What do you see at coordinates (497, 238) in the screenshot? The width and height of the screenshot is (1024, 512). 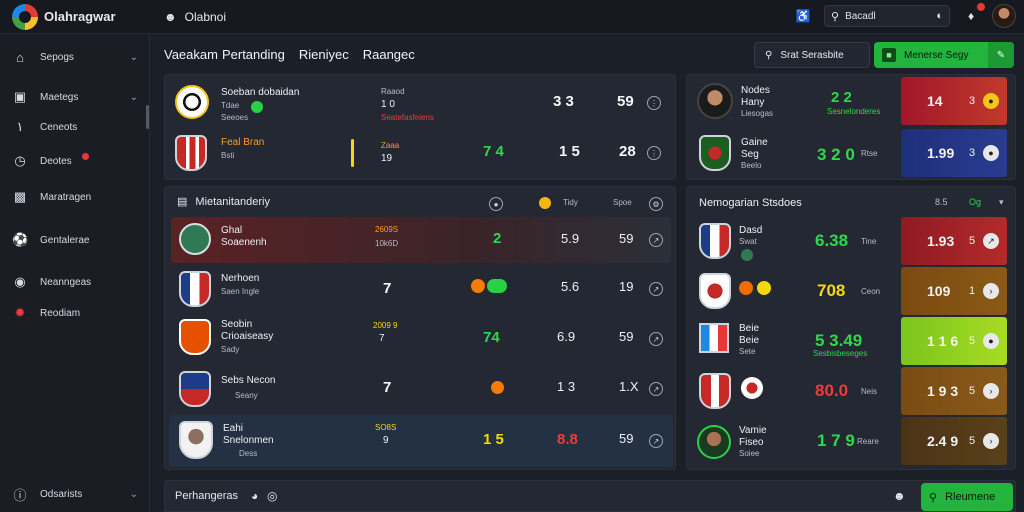 I see `row-value-1: 2` at bounding box center [497, 238].